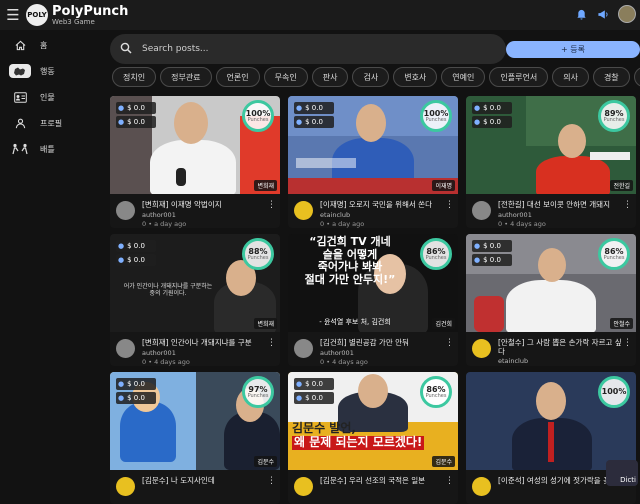 This screenshot has width=640, height=504. Describe the element at coordinates (330, 77) in the screenshot. I see `chip-judge: 판사` at that location.